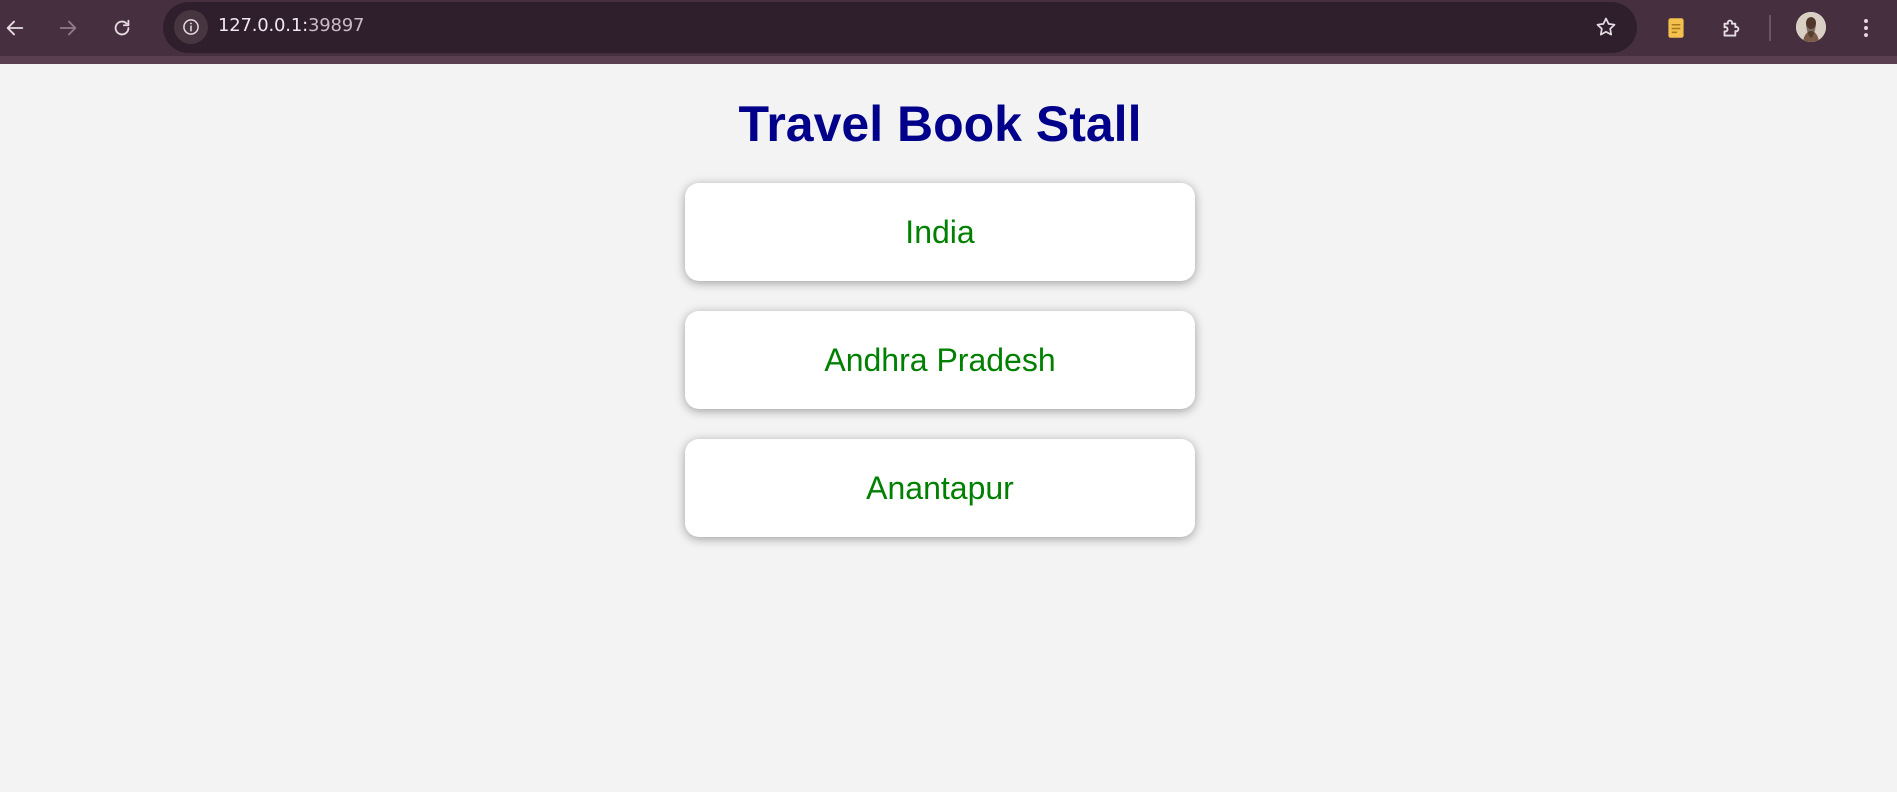 The image size is (1897, 792). I want to click on browser-menu-button, so click(1866, 28).